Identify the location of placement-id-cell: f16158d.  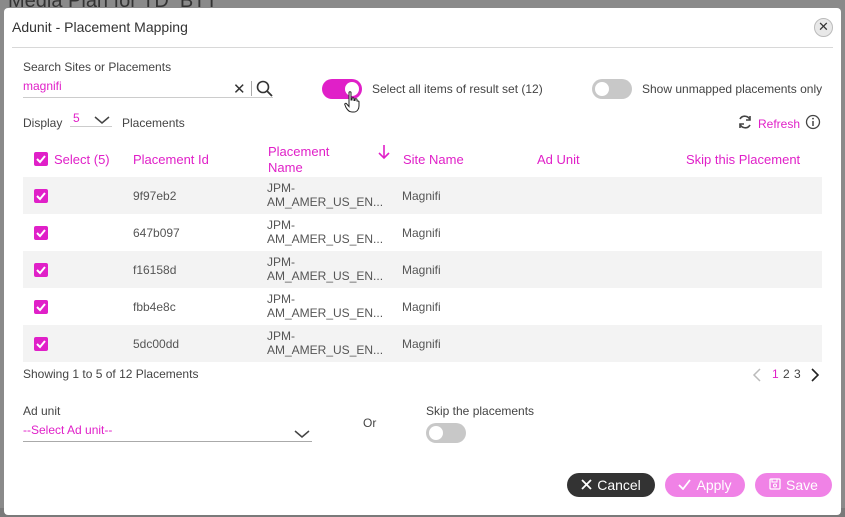
(155, 270).